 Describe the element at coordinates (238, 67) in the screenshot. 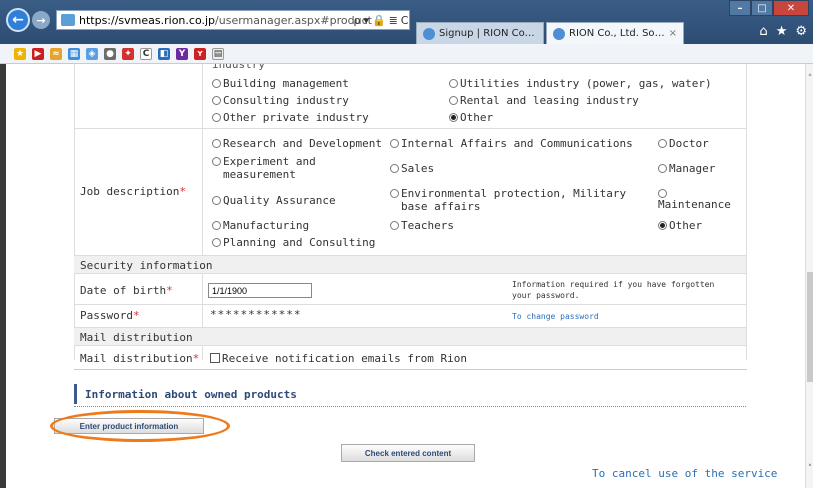

I see `industry-cut-label: industry` at that location.